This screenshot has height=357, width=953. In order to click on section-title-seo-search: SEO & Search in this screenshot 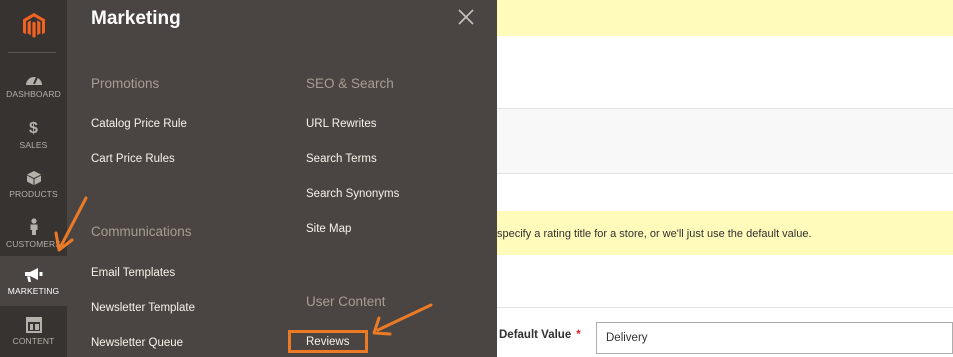, I will do `click(350, 83)`.